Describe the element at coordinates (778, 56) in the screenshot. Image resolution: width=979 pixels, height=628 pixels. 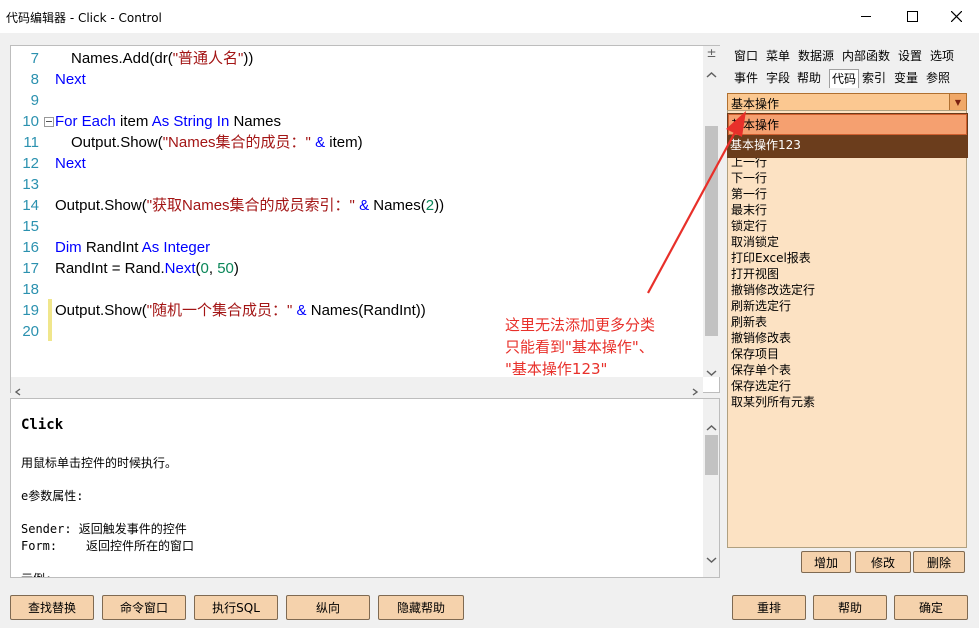
I see `tab-1-tabs1: 菜单` at that location.